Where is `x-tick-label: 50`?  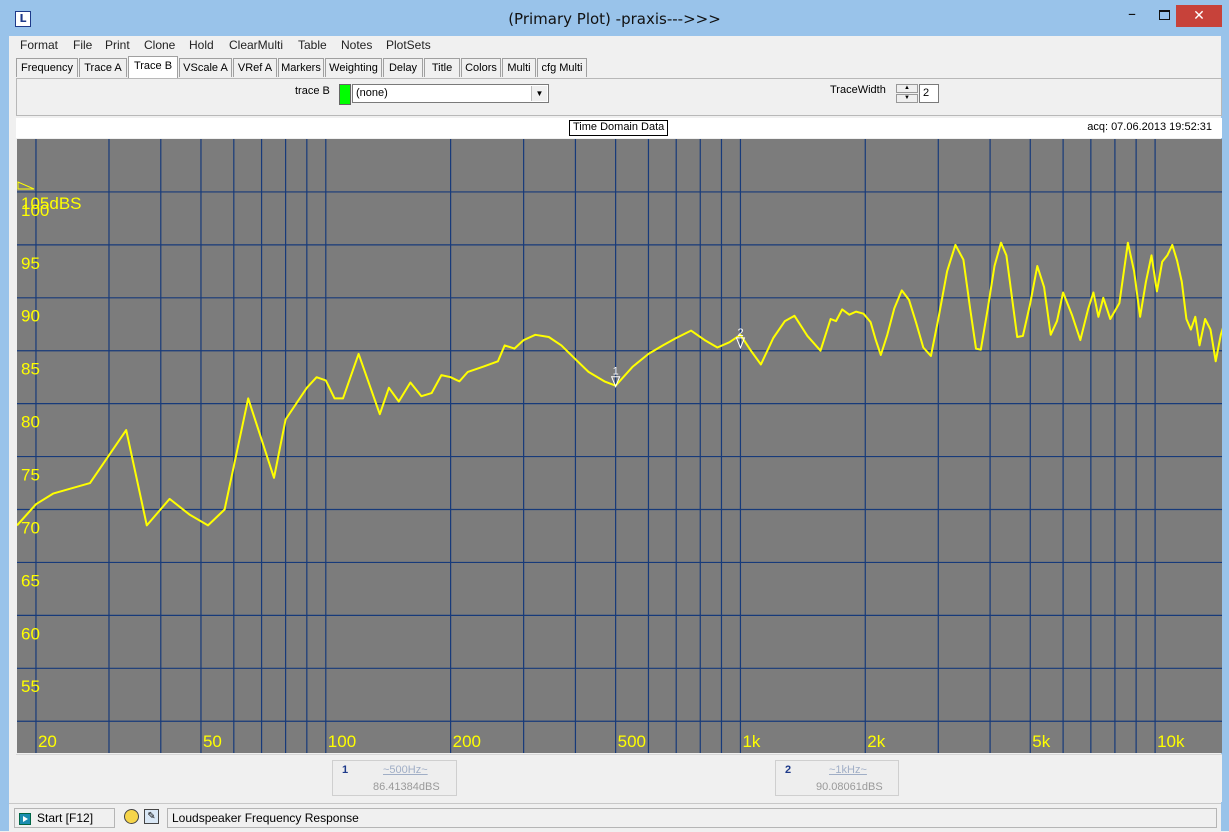
x-tick-label: 50 is located at coordinates (212, 741).